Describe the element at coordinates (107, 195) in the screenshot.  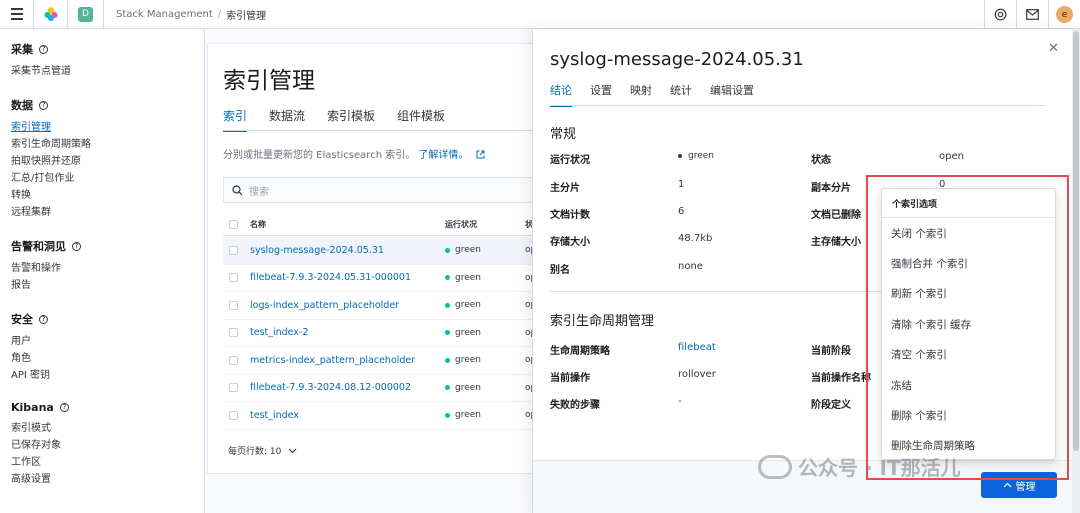
I see `nav-item-transforms: 转换` at that location.